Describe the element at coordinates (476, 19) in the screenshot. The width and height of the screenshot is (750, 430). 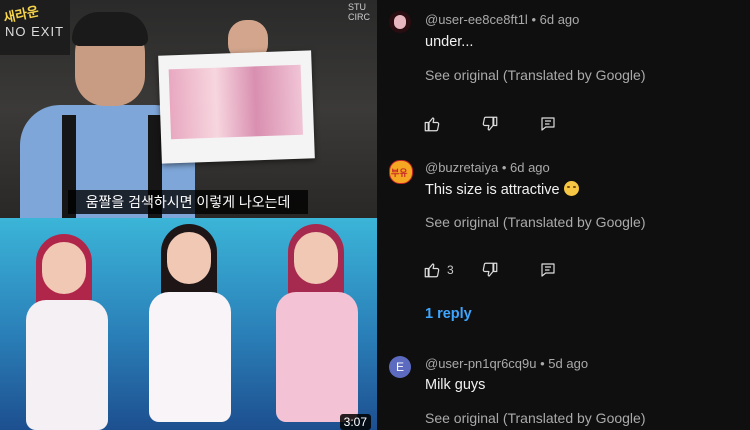
I see `comment-author: @user-ee8ce8ft1l` at that location.